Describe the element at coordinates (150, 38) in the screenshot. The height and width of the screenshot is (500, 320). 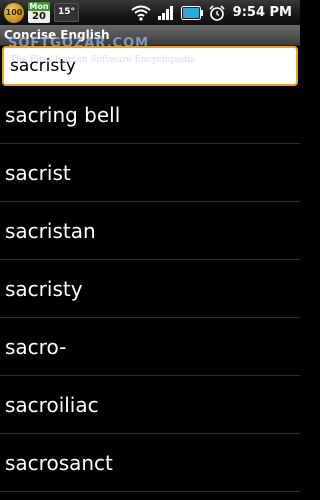
I see `title-bar: Concise English SOFTGOZAR.COM` at that location.